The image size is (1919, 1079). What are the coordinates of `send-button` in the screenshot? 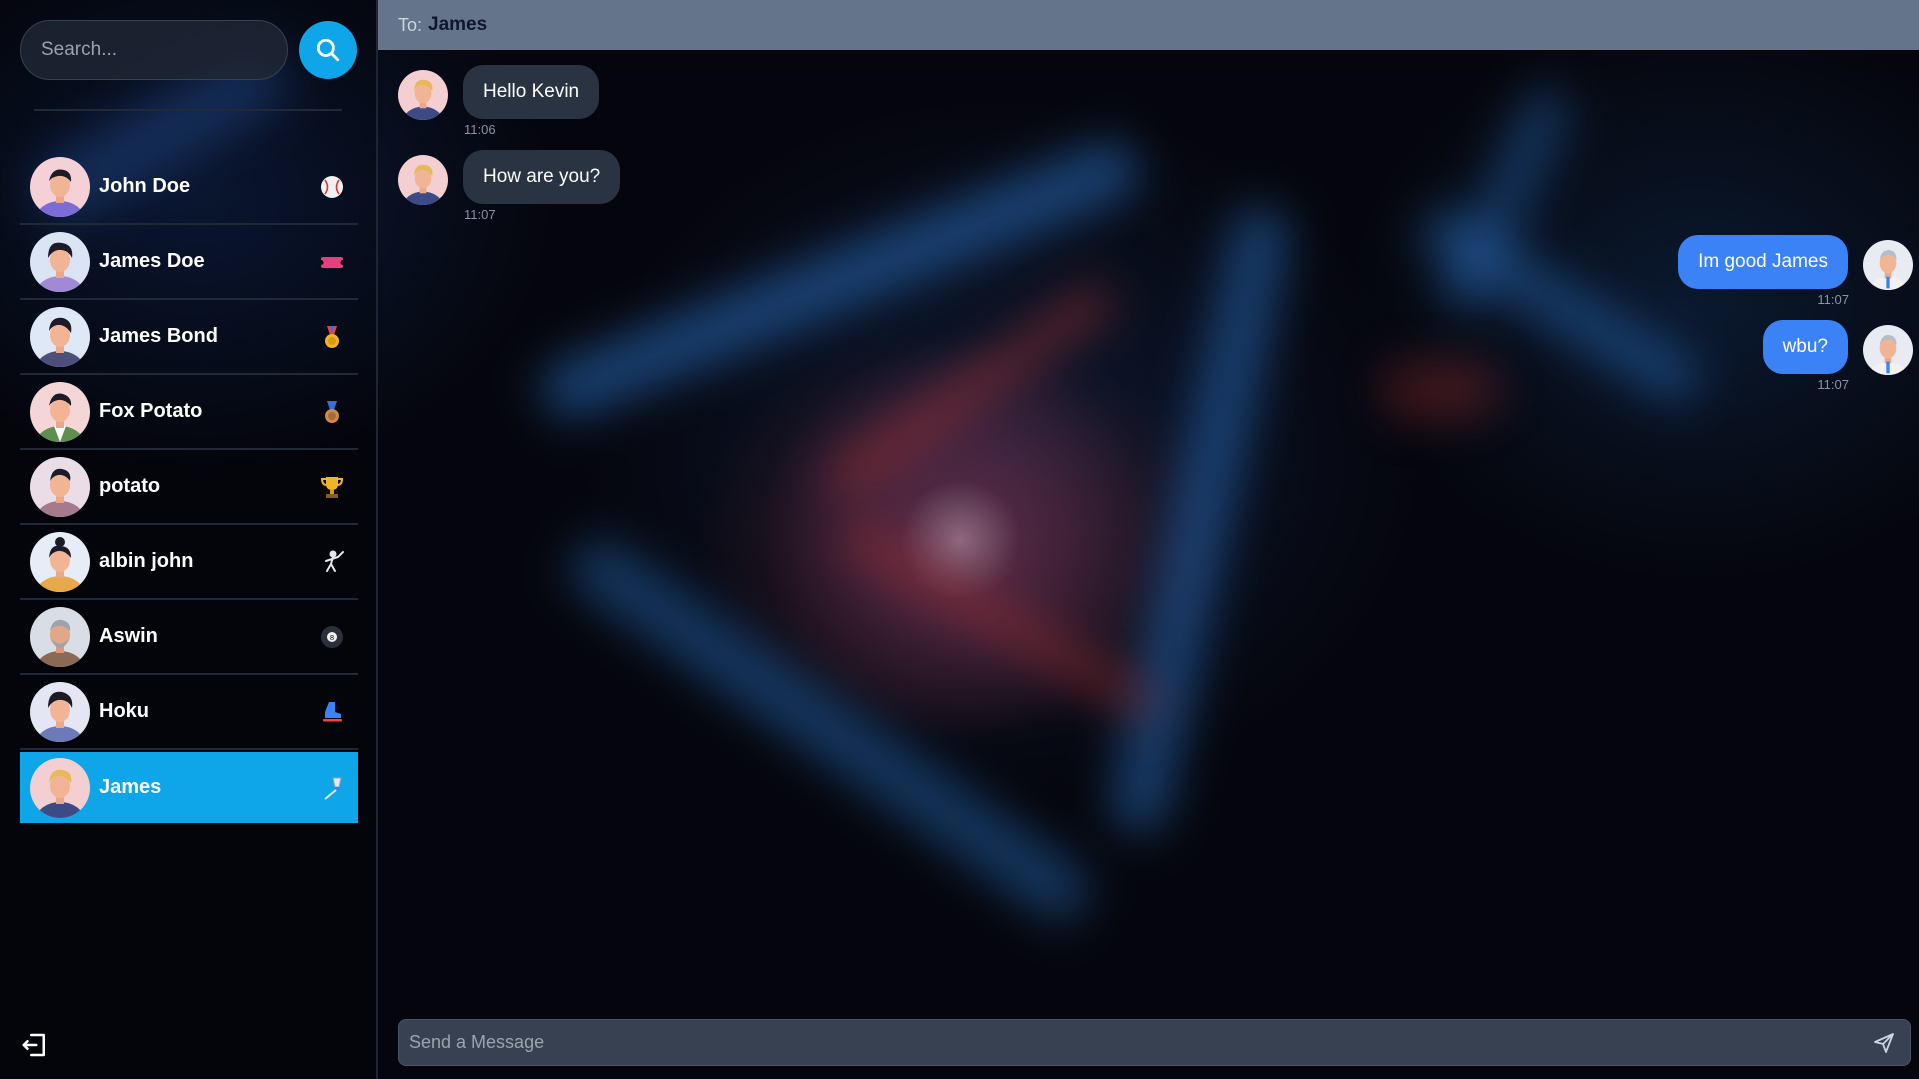 It's located at (1884, 1043).